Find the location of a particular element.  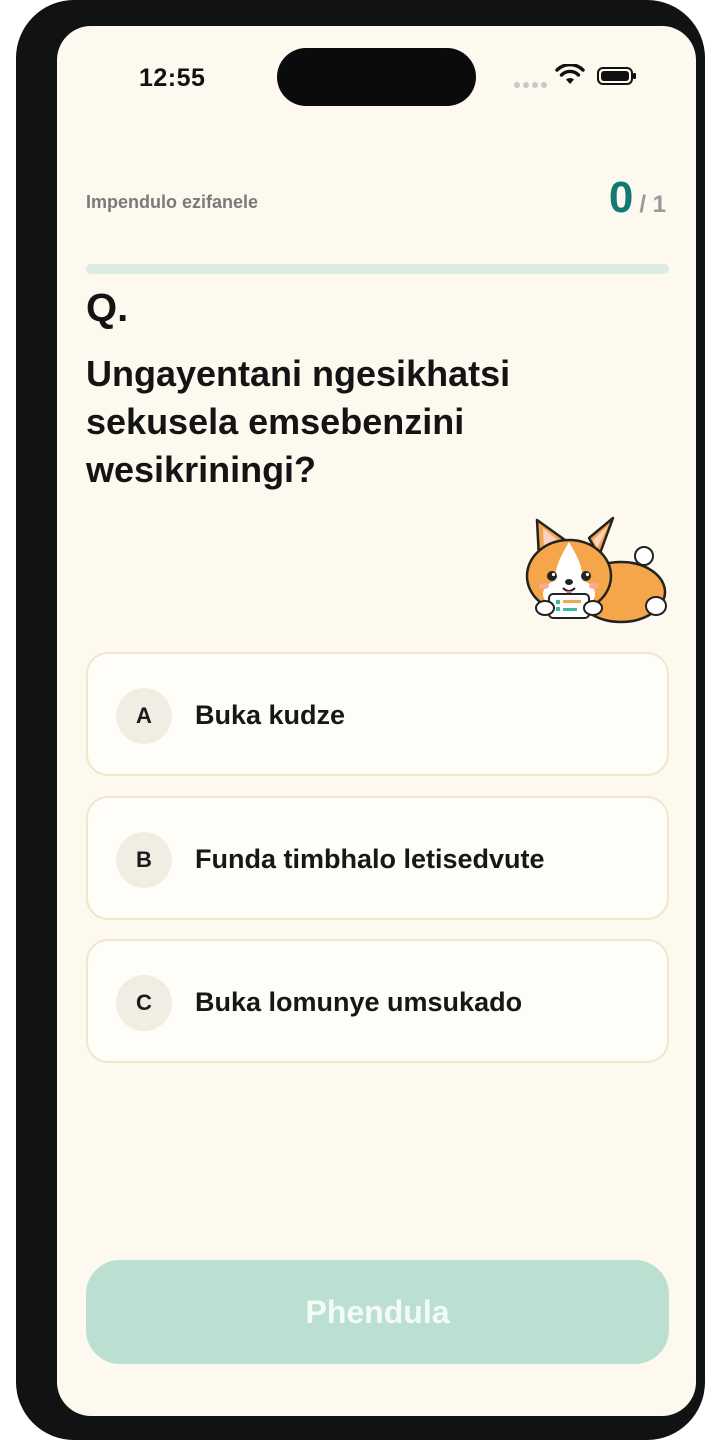

corgi-mascot-icon is located at coordinates (596, 570).